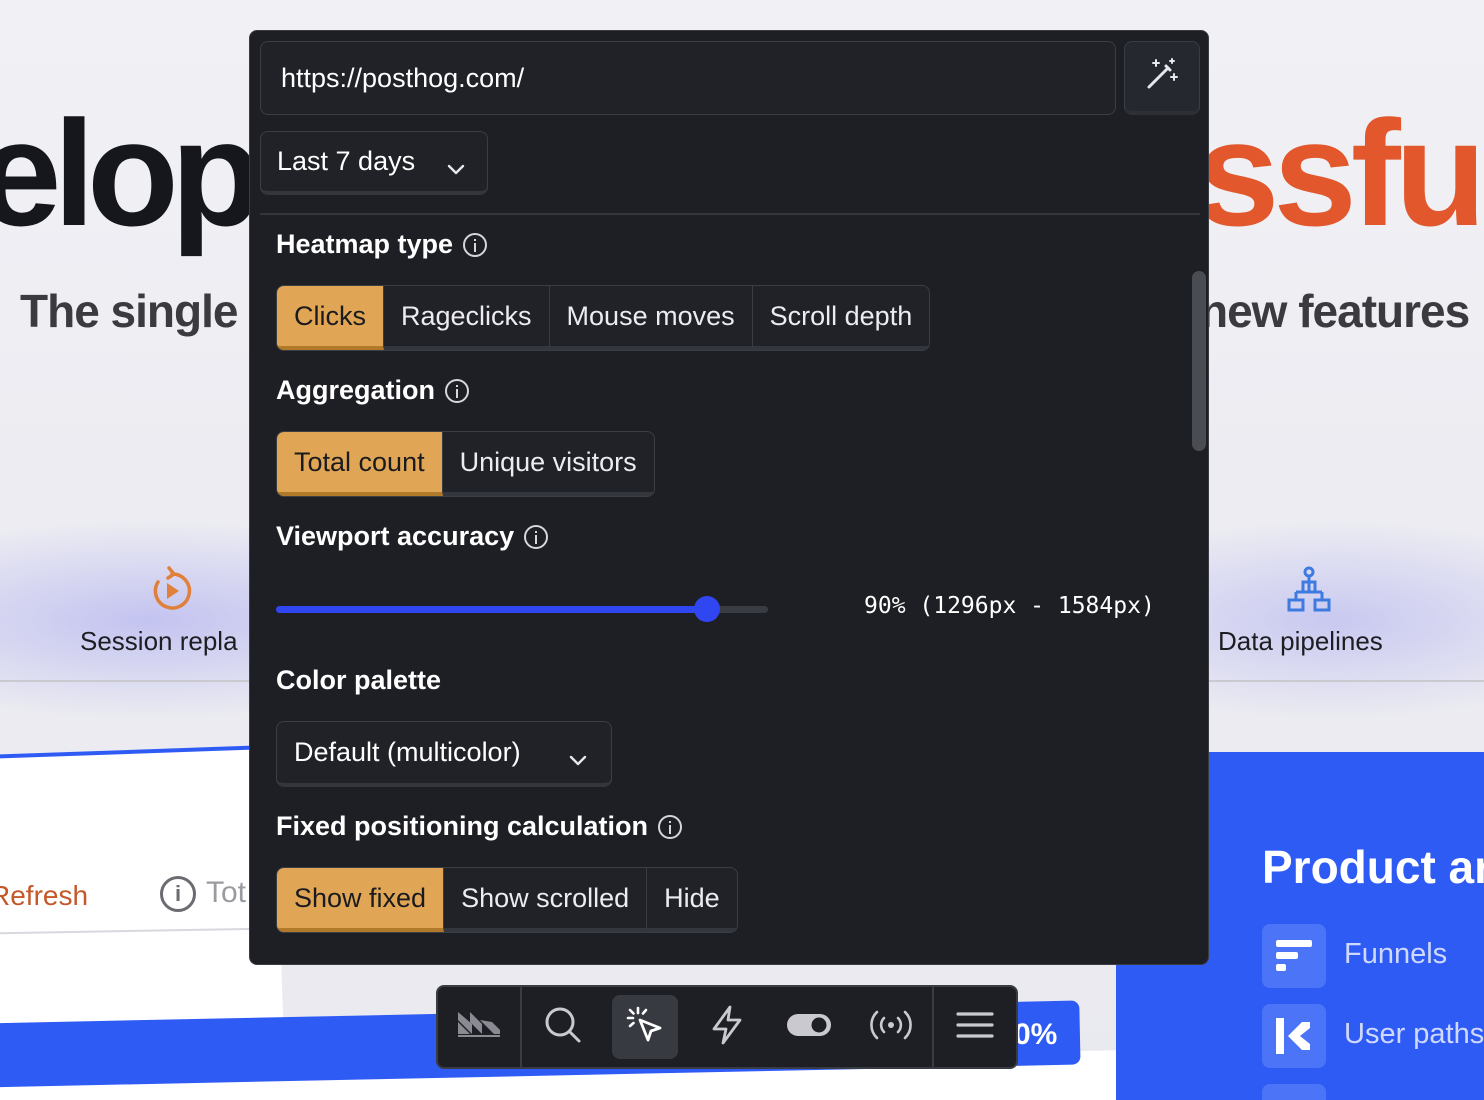  I want to click on menu-icon, so click(975, 1027).